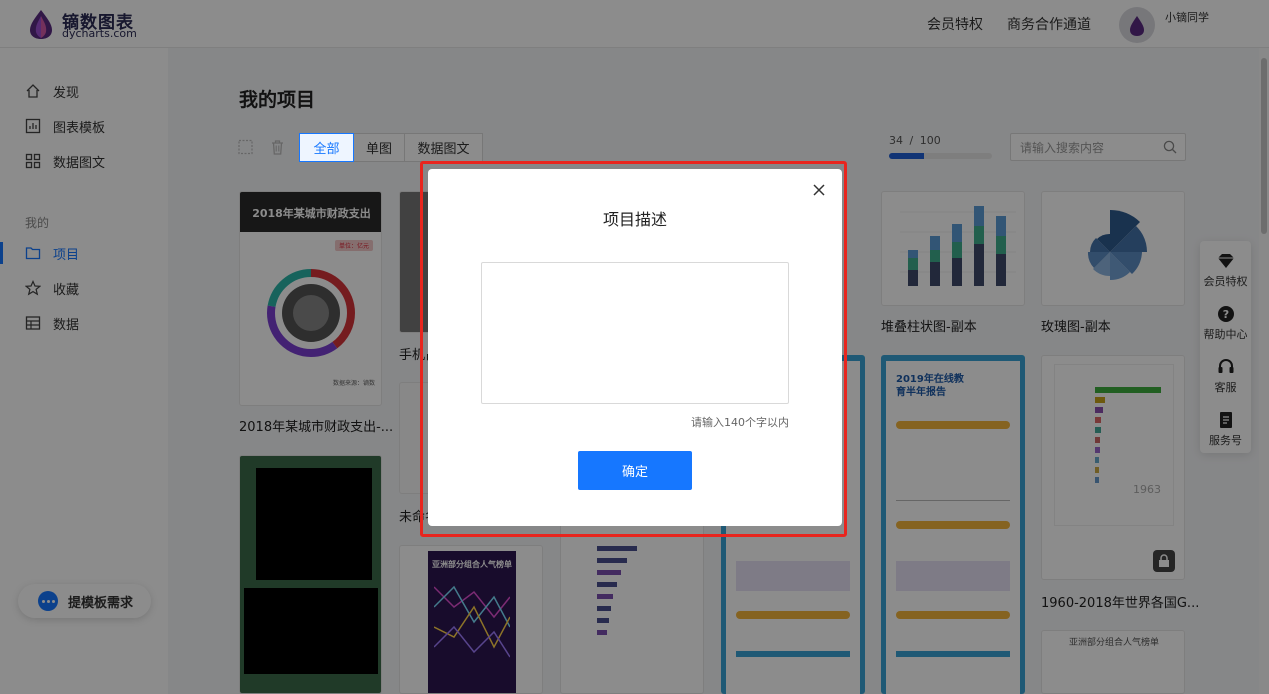 The width and height of the screenshot is (1269, 694). Describe the element at coordinates (326, 147) in the screenshot. I see `tab-all: 全部` at that location.